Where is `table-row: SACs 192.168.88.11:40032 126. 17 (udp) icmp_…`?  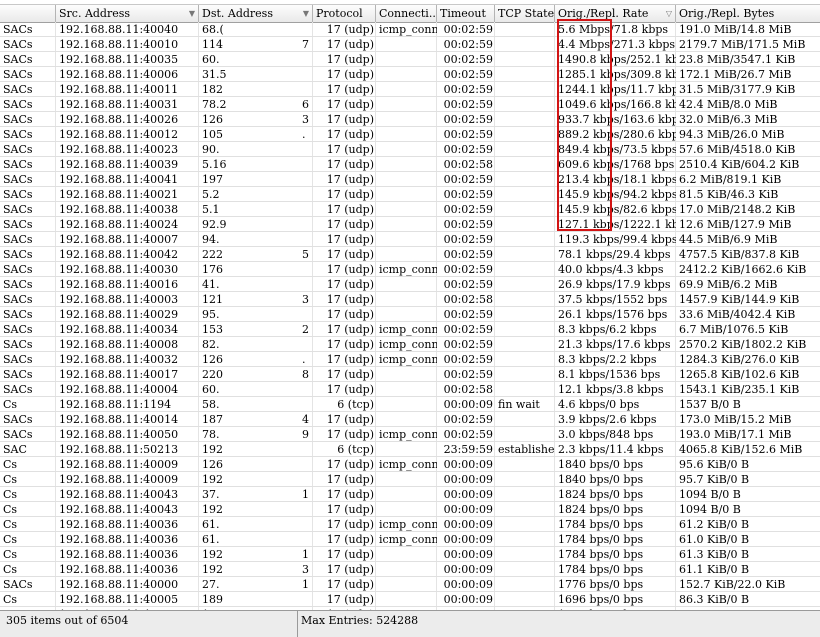
table-row: SACs 192.168.88.11:40032 126. 17 (udp) icmp_… is located at coordinates (410, 359).